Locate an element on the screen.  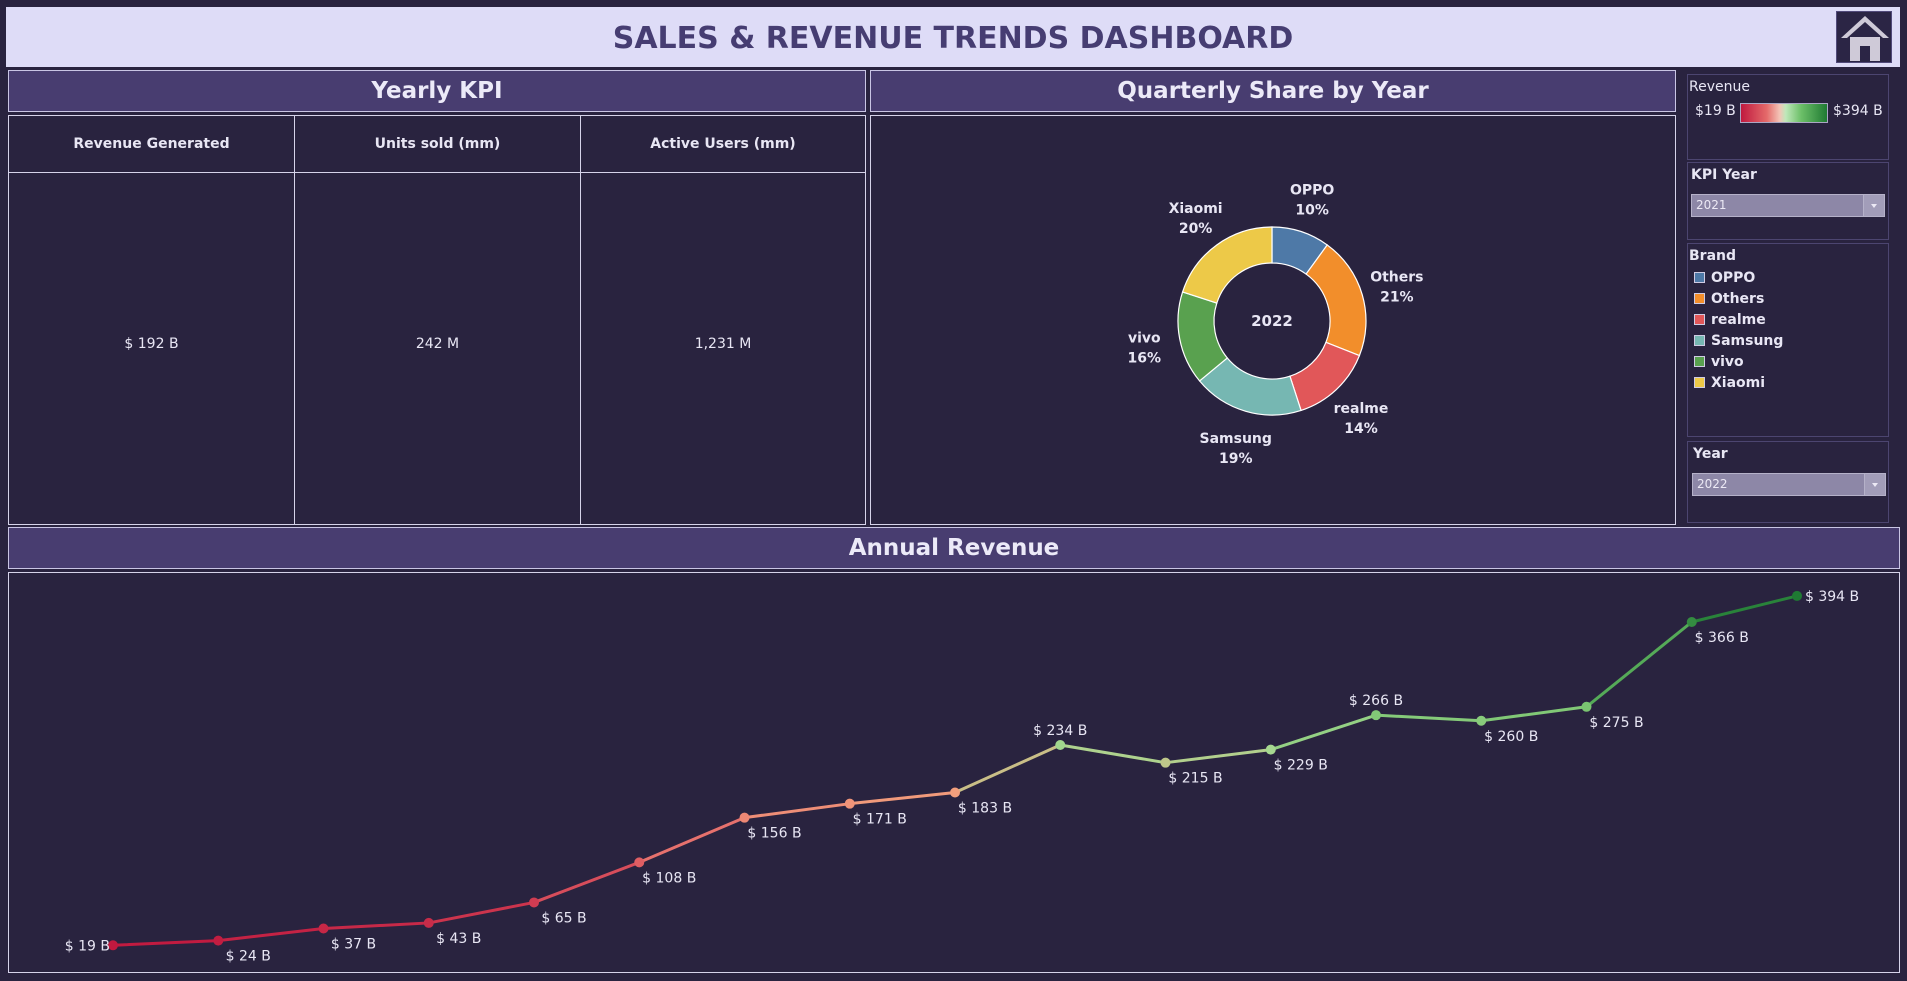
kpi-units-label: Units sold (mm) is located at coordinates (437, 144).